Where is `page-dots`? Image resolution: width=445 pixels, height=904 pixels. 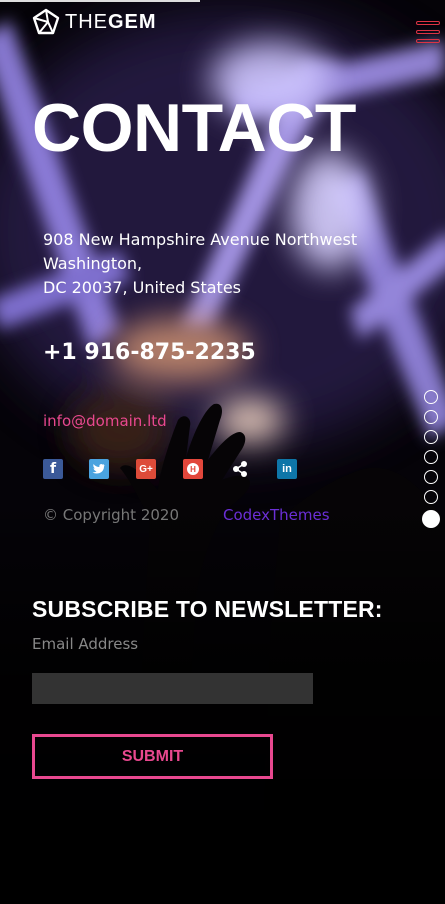
page-dots is located at coordinates (431, 462).